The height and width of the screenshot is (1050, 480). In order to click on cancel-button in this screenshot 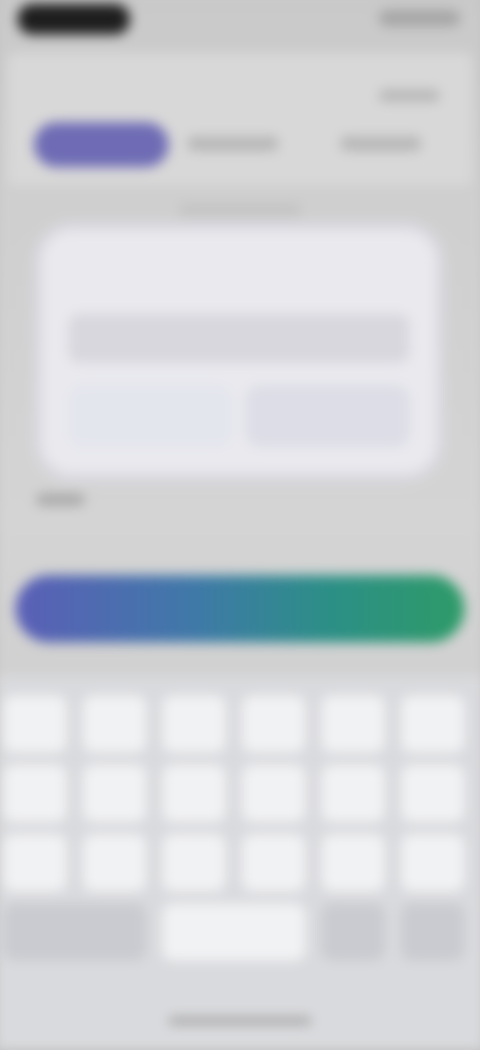, I will do `click(150, 416)`.